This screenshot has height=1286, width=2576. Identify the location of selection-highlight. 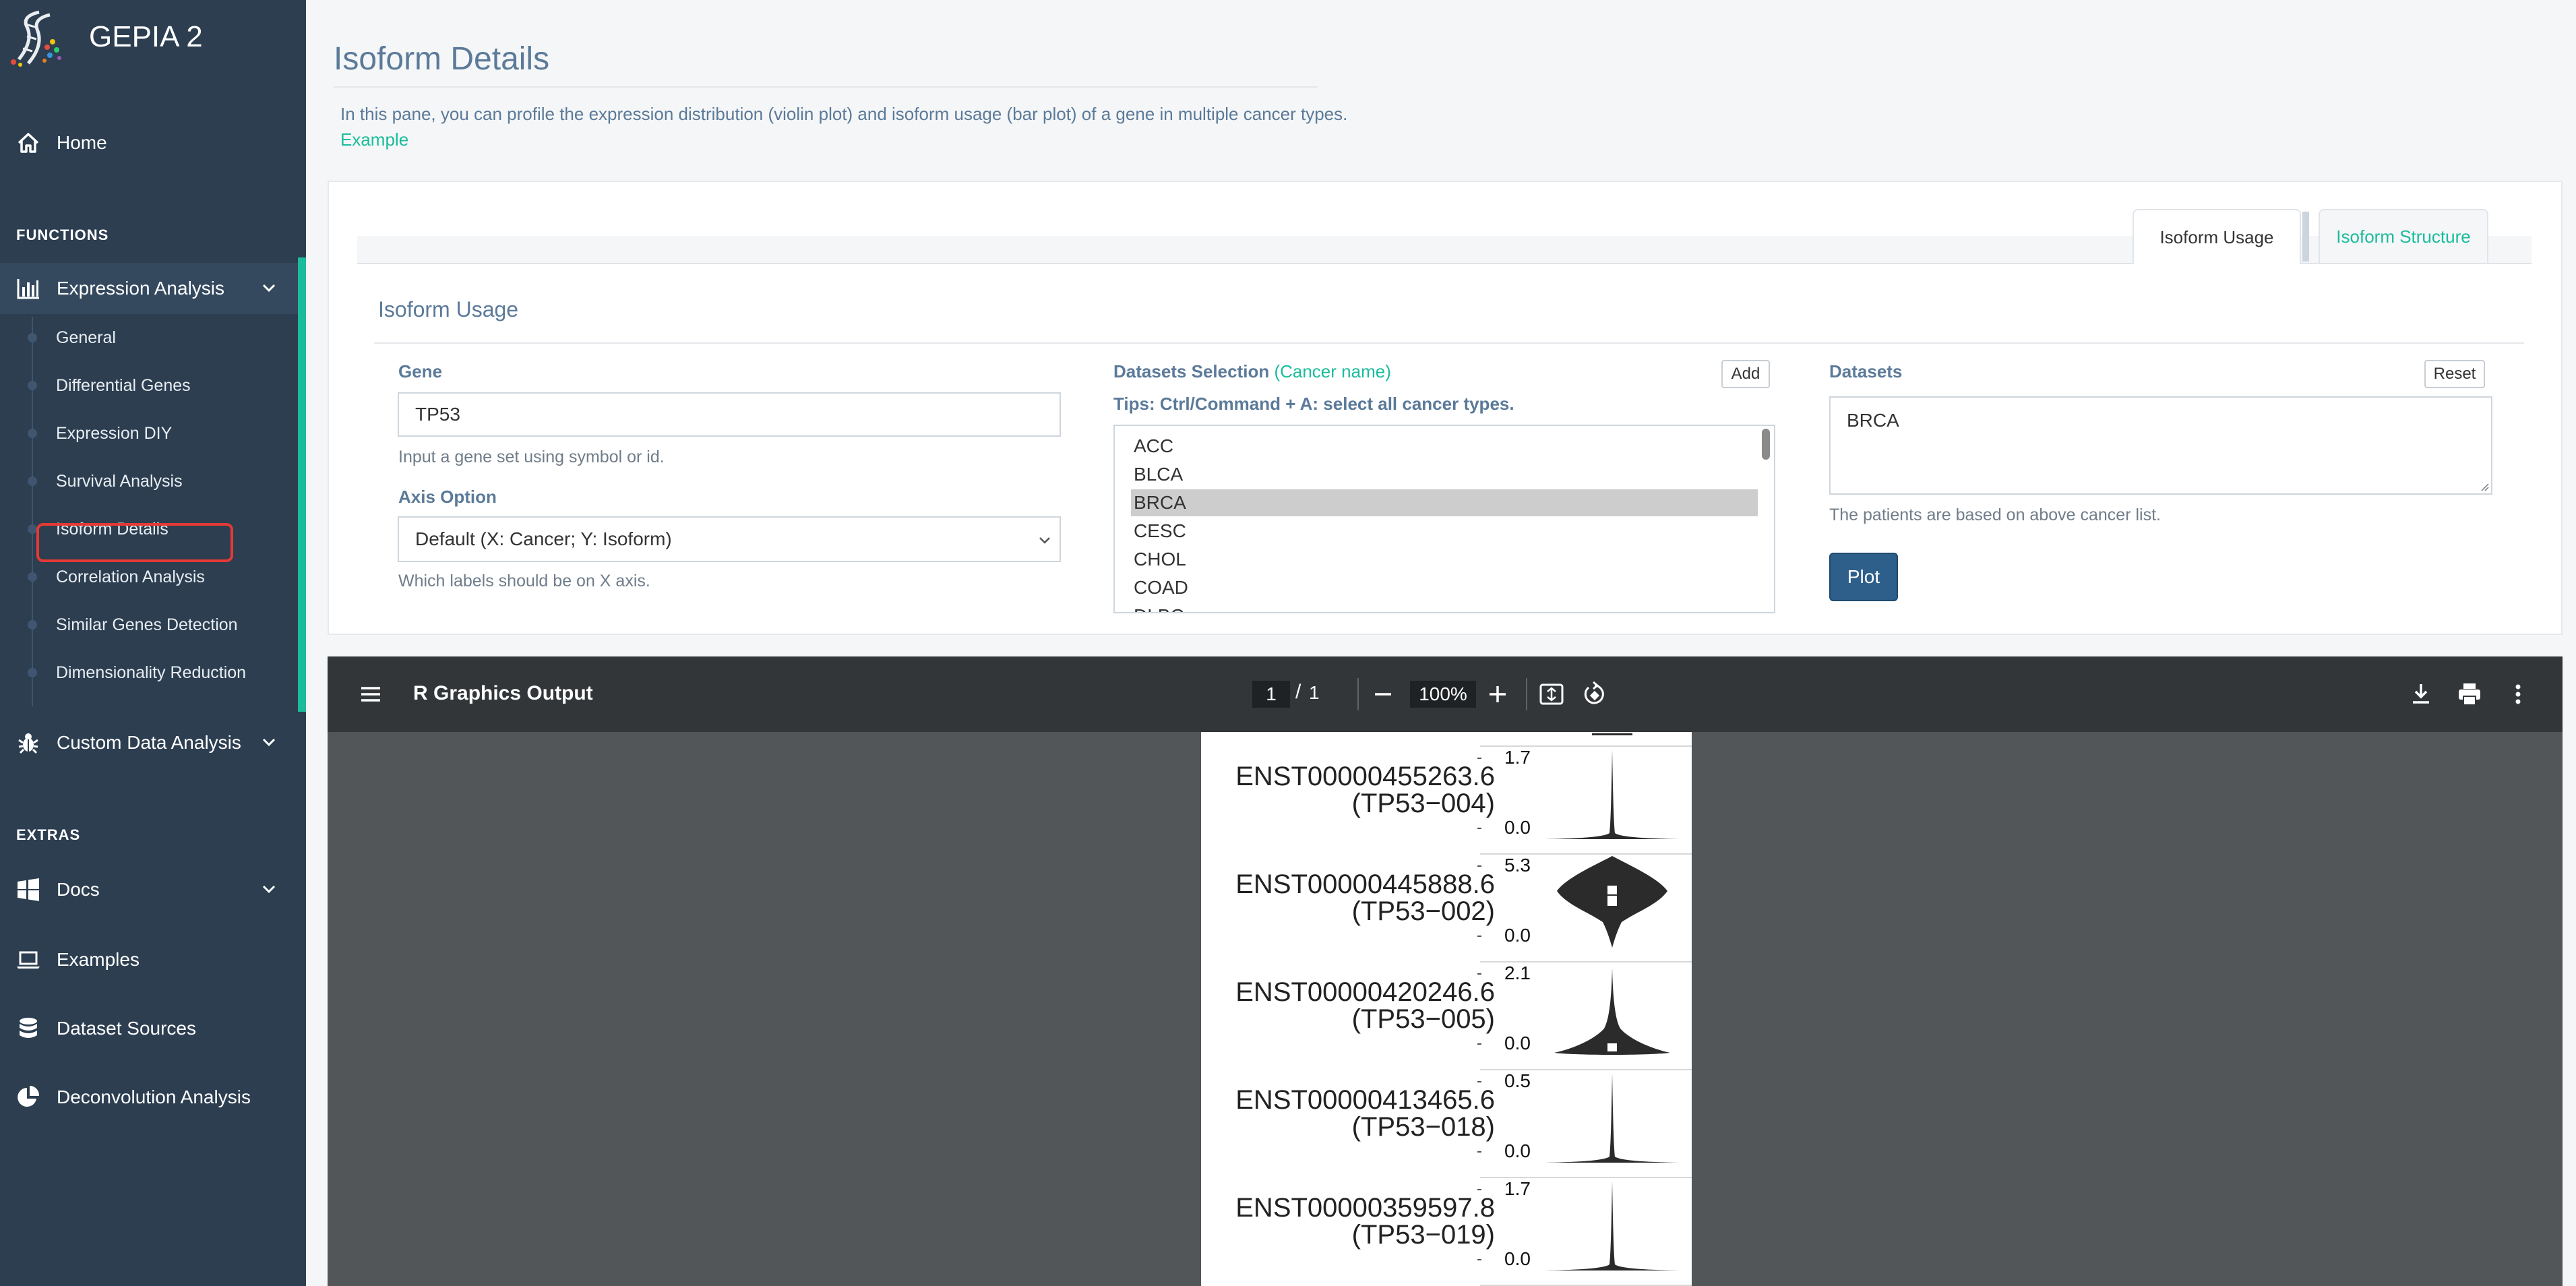
(135, 542).